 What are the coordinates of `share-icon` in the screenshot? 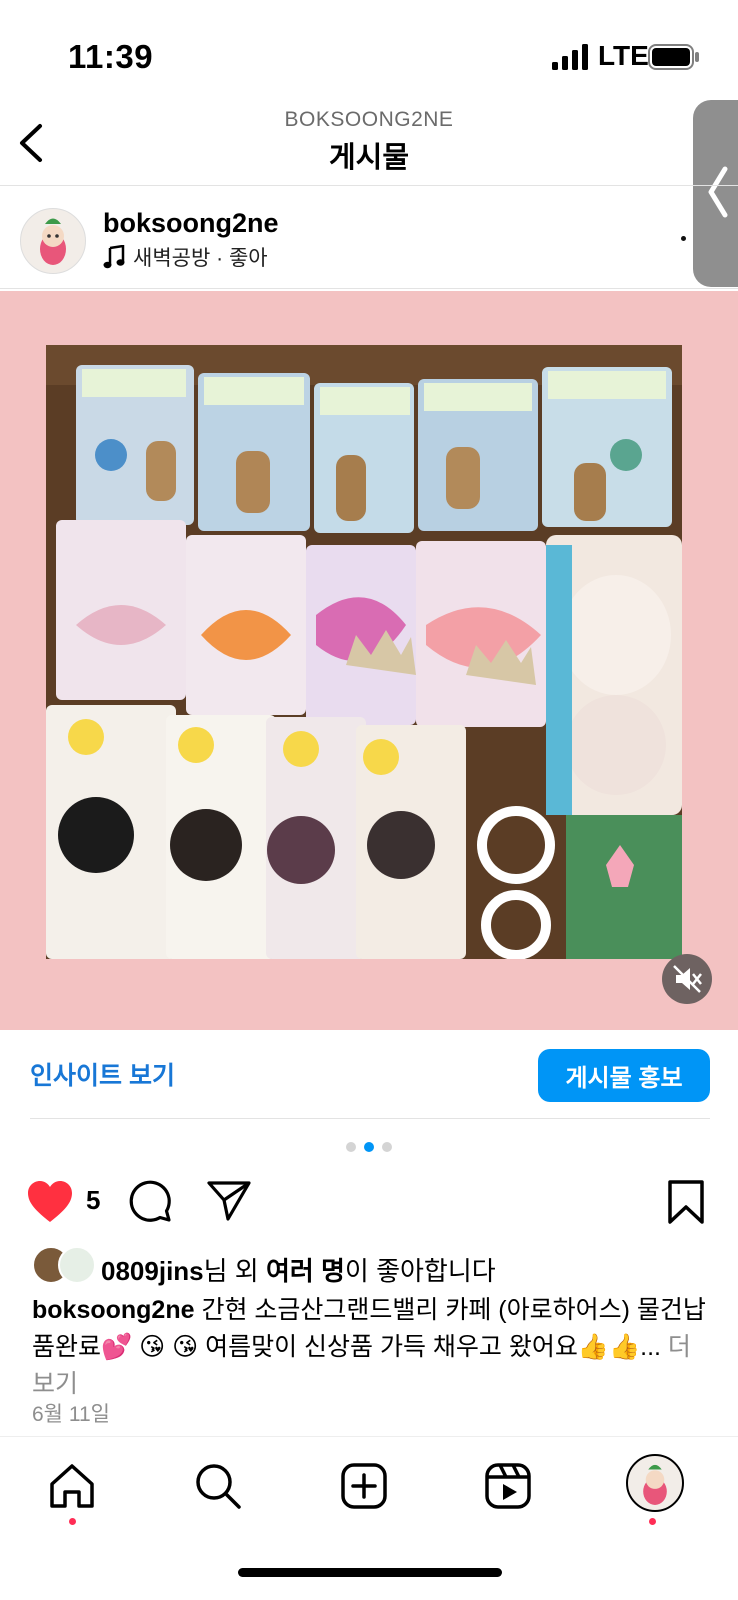 It's located at (229, 1201).